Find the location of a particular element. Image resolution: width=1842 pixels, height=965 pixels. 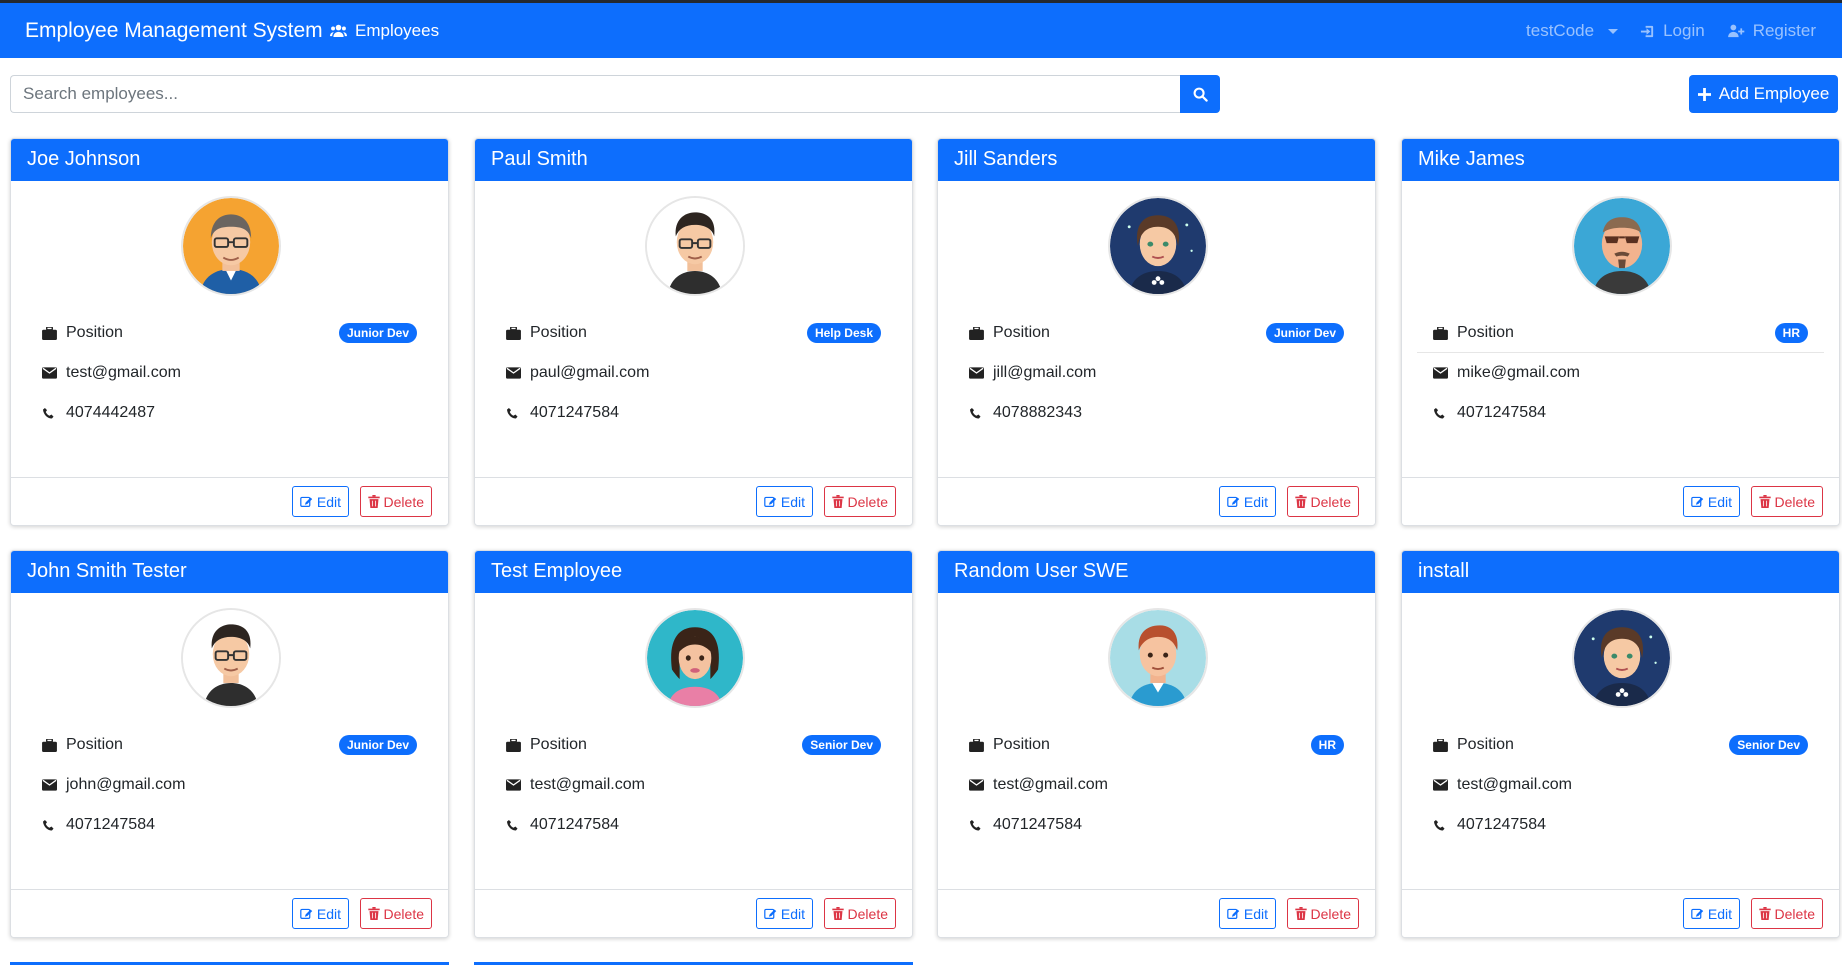

search-input is located at coordinates (595, 94).